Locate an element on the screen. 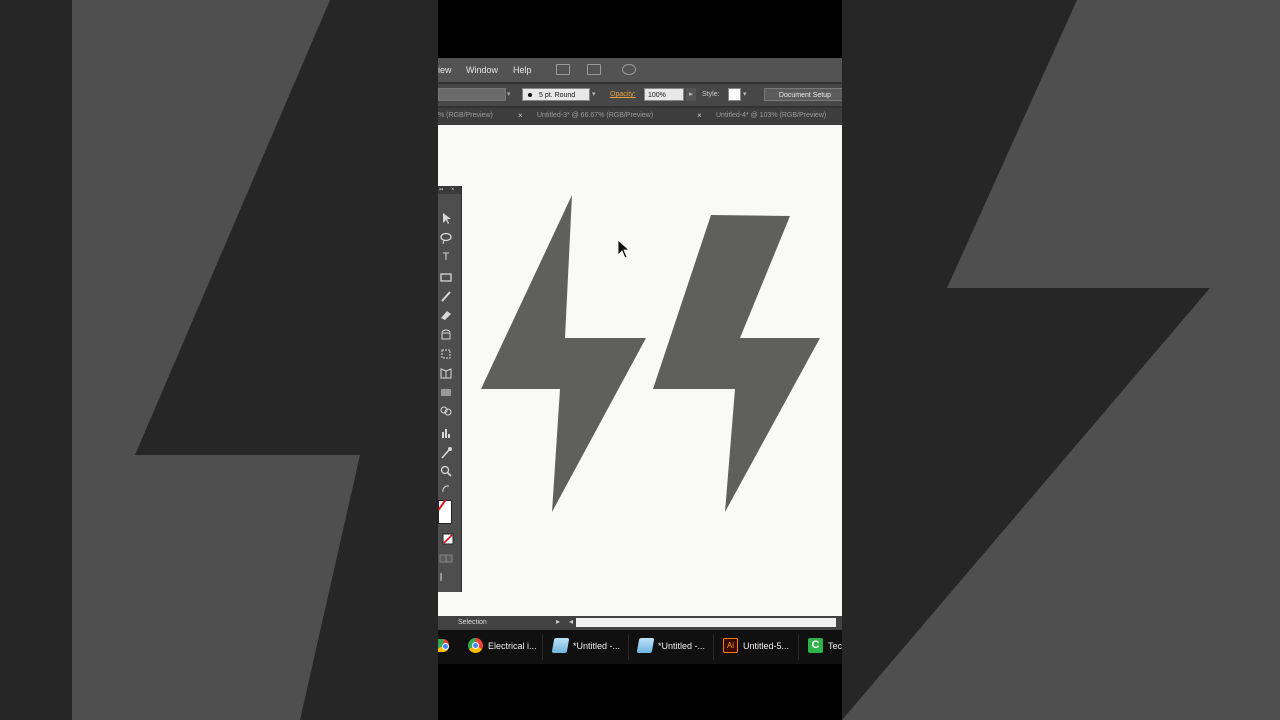  tab-untitled-2: % (RGB/Preview) is located at coordinates (465, 115).